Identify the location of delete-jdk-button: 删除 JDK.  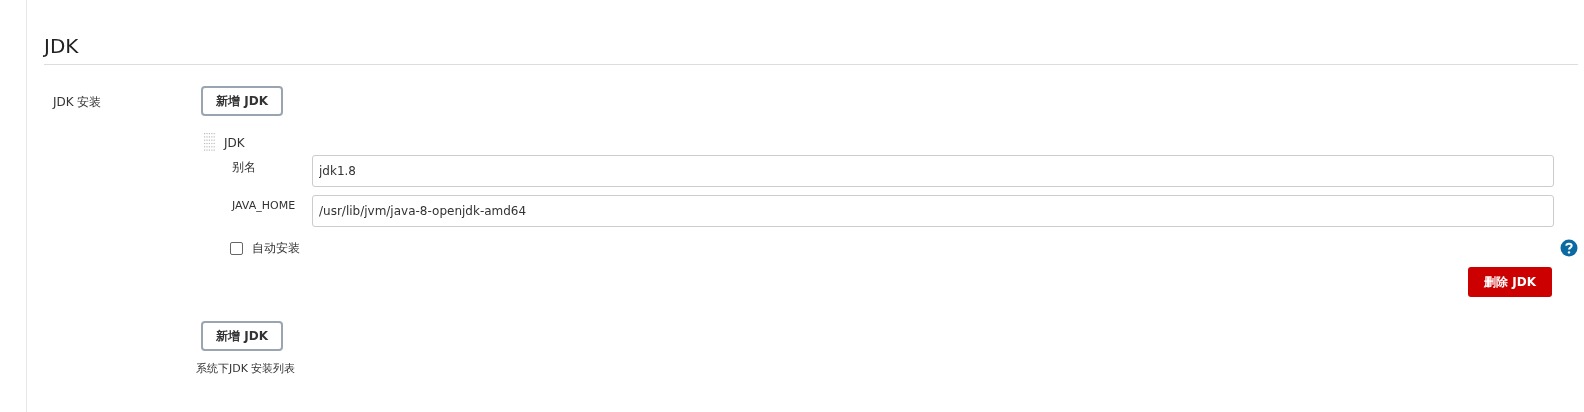
(1510, 282).